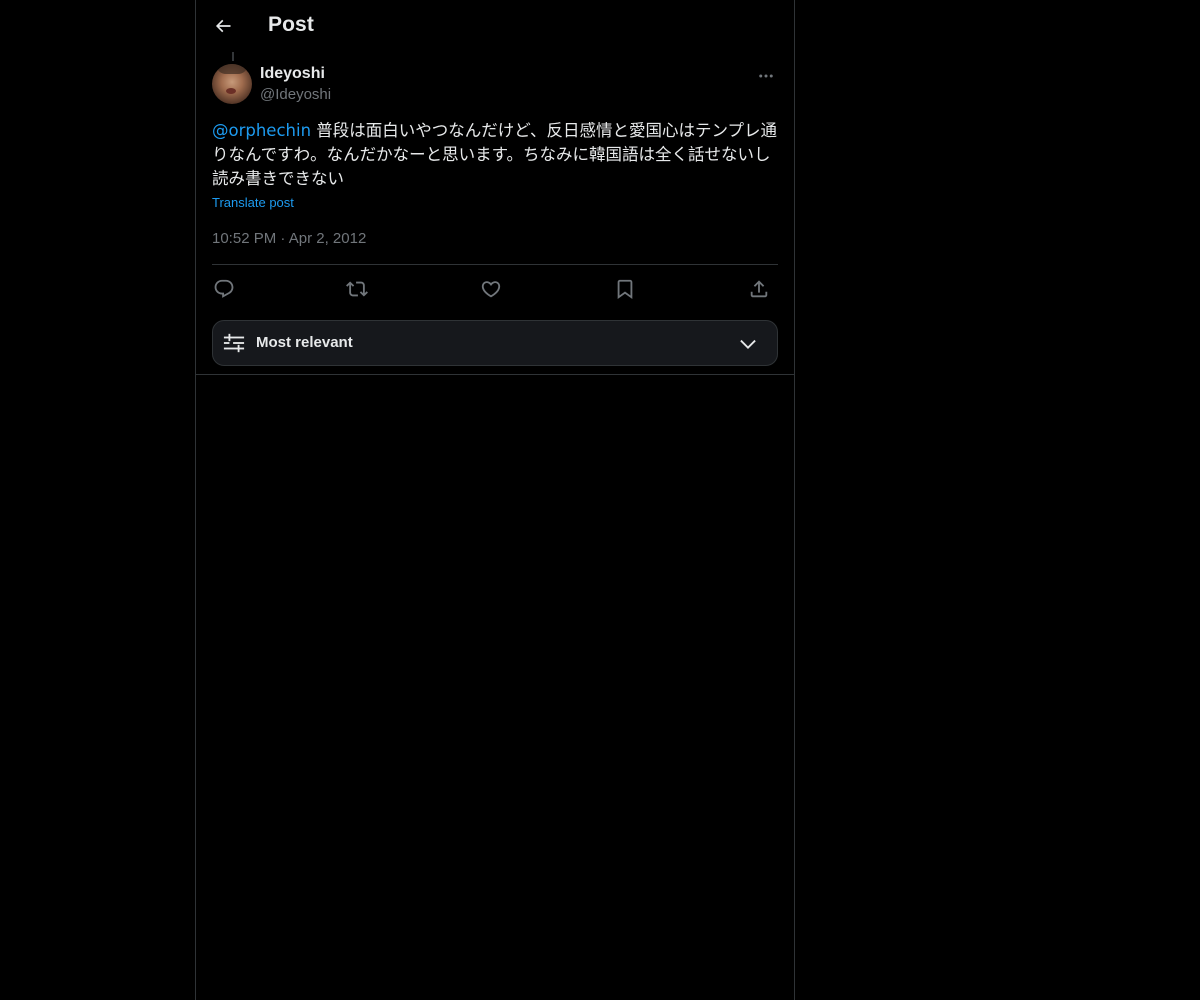  I want to click on share-button, so click(759, 289).